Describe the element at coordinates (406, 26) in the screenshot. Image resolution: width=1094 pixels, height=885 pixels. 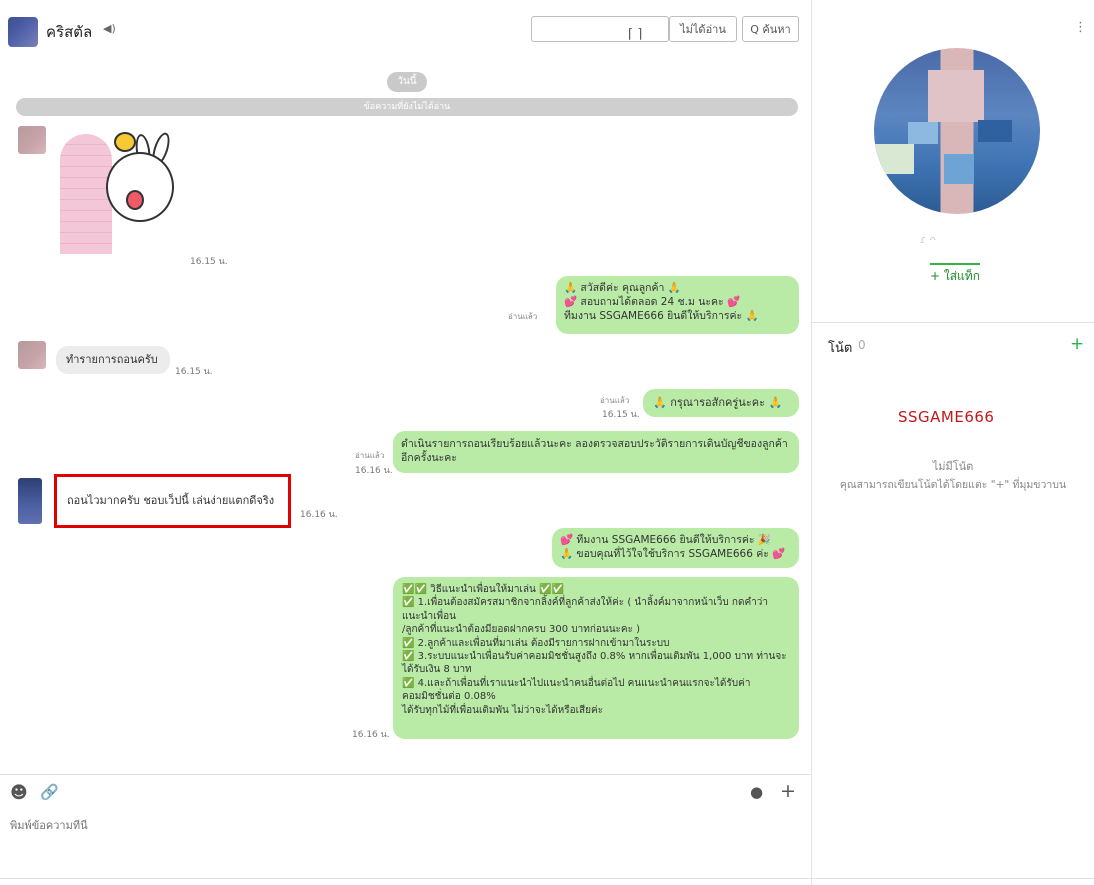
I see `chat-header: คริสตัล ◀︎) ⌈ ⌉ ไม่ได้อ่าน Q ค้นหา` at that location.